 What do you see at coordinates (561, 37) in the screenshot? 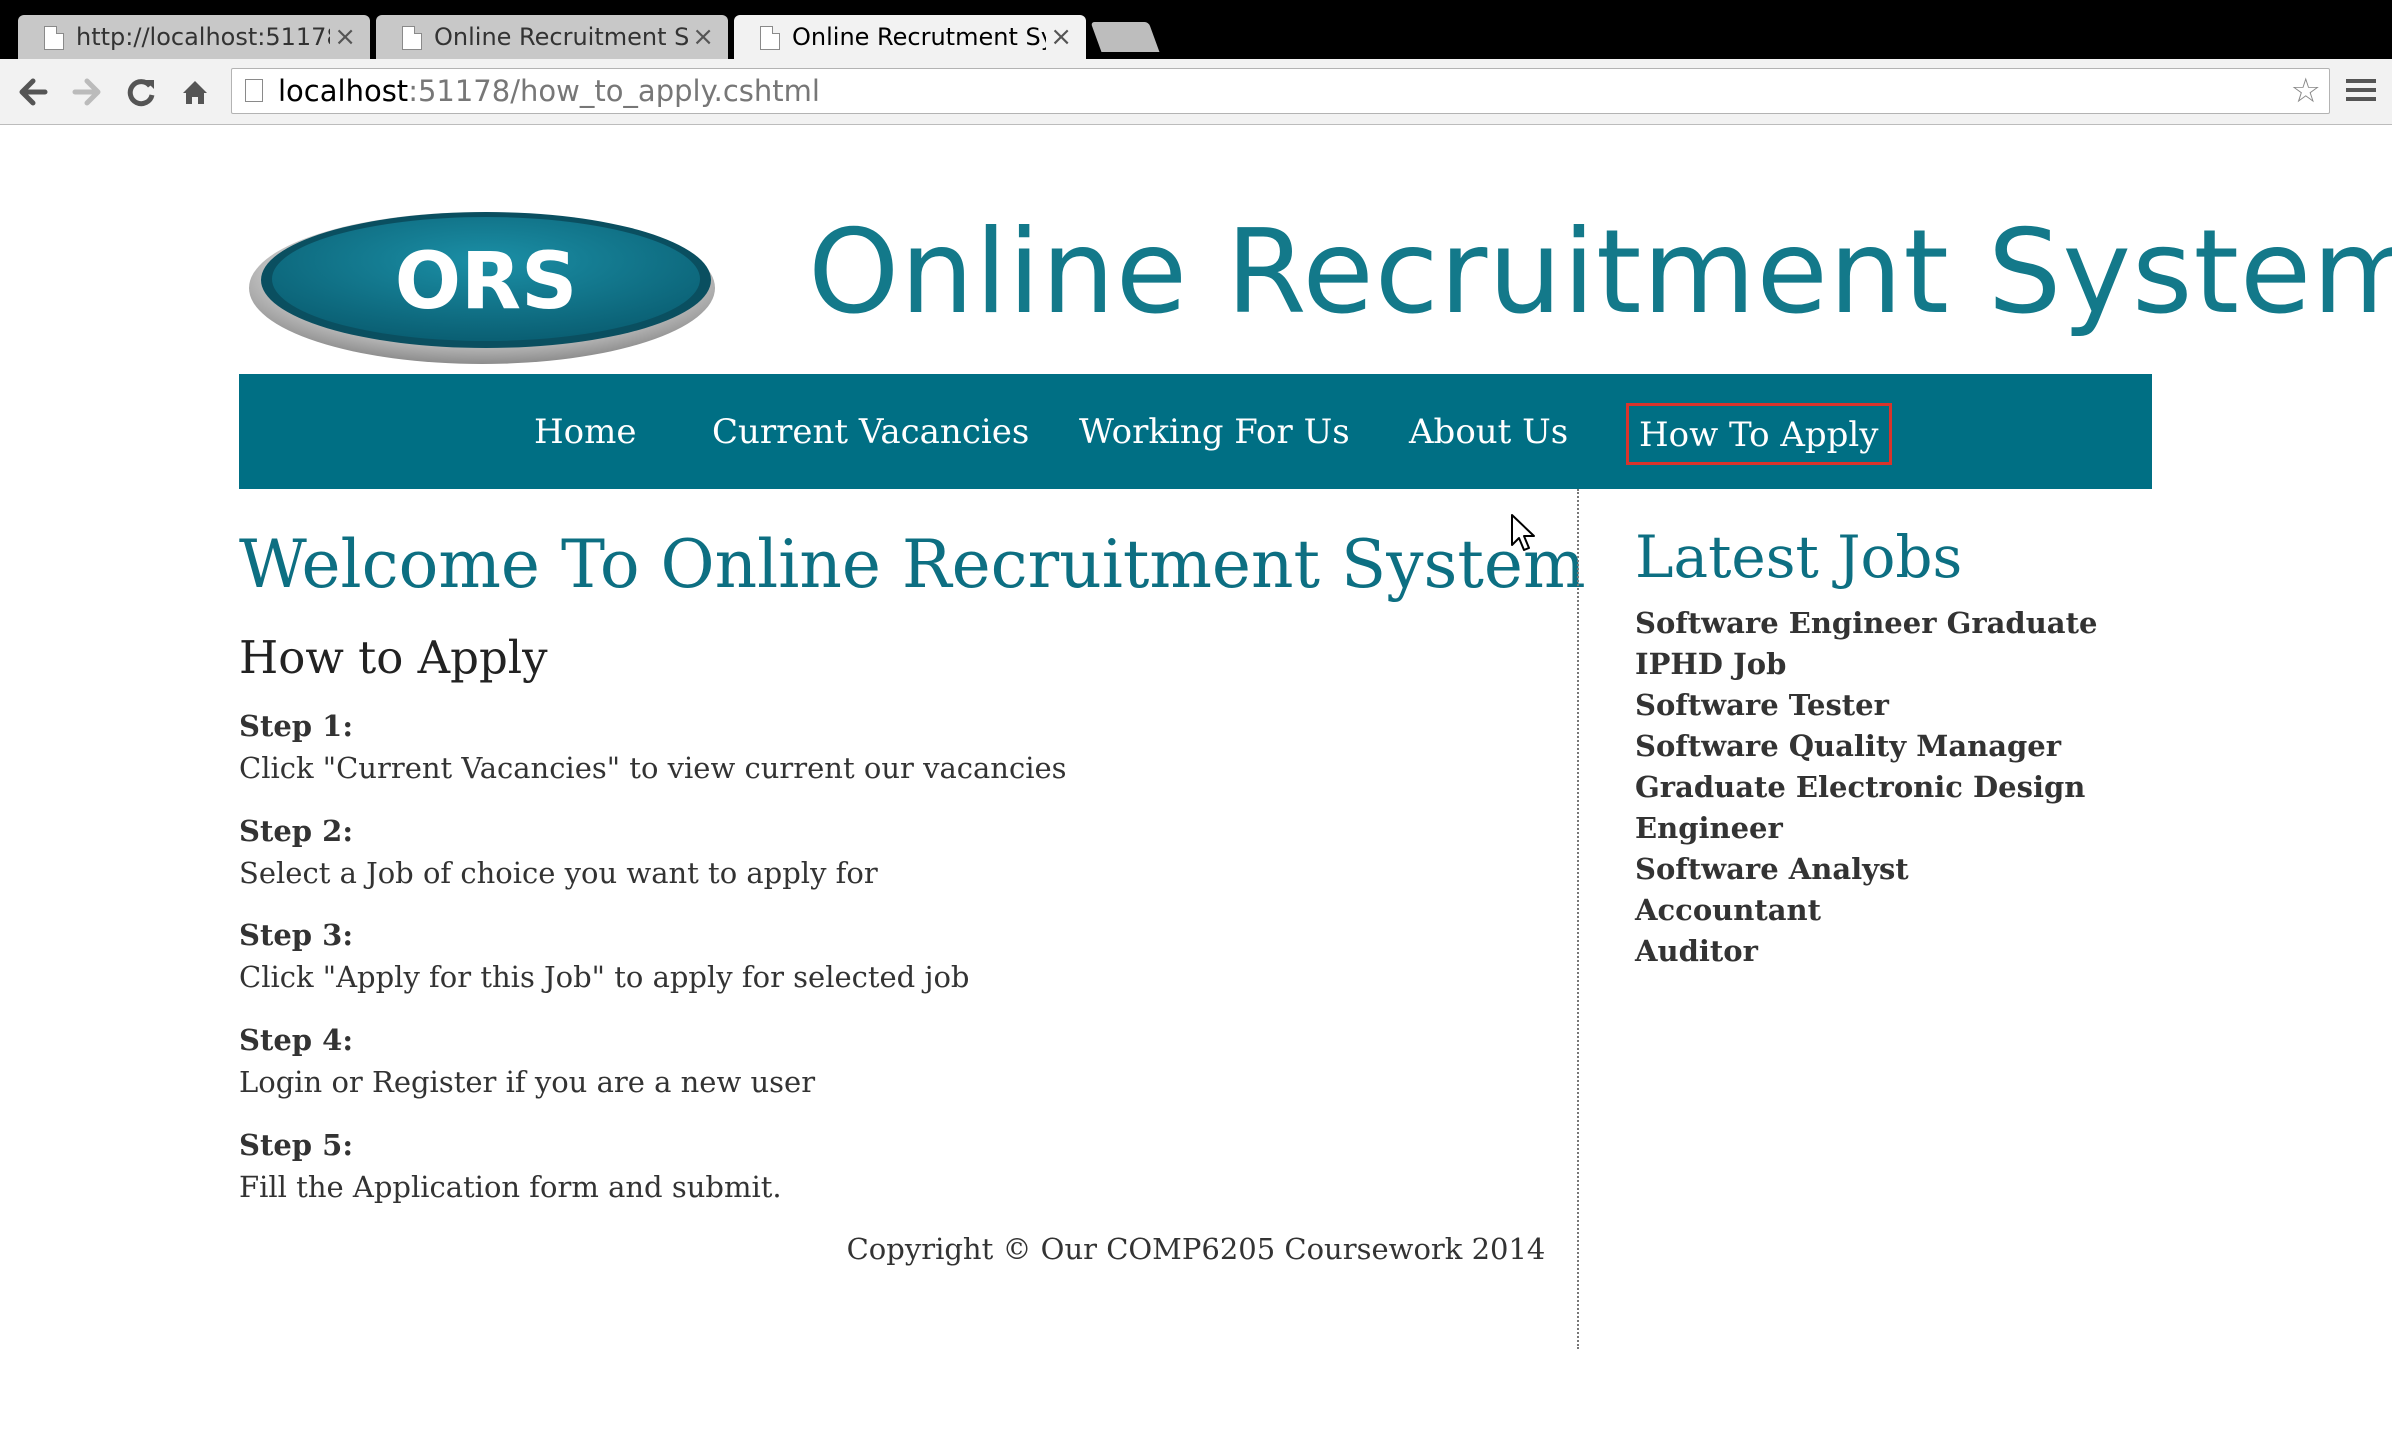
I see `tab-title: Online Recruitment System` at bounding box center [561, 37].